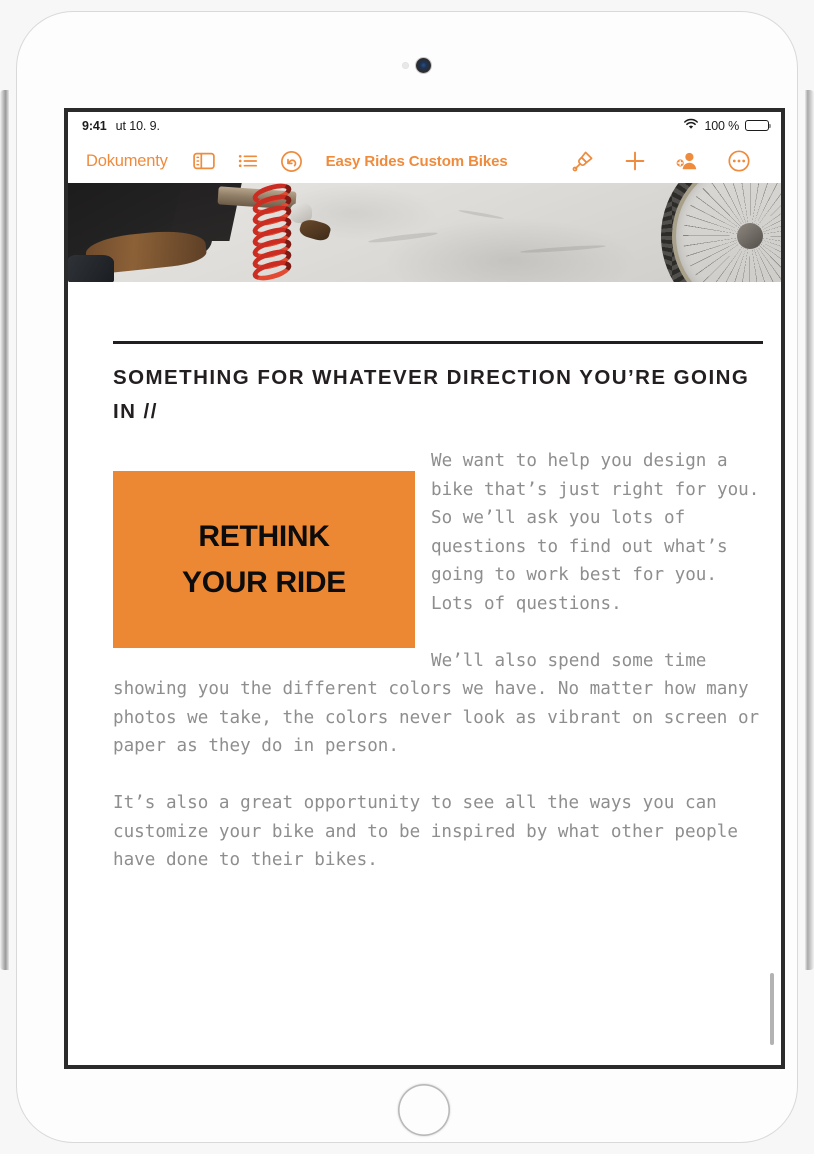 This screenshot has width=814, height=1154. What do you see at coordinates (722, 125) in the screenshot?
I see `battery-percent-label: 100 %` at bounding box center [722, 125].